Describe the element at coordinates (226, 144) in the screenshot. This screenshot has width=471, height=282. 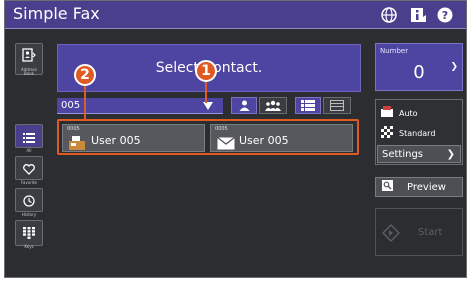
I see `email-icon` at that location.